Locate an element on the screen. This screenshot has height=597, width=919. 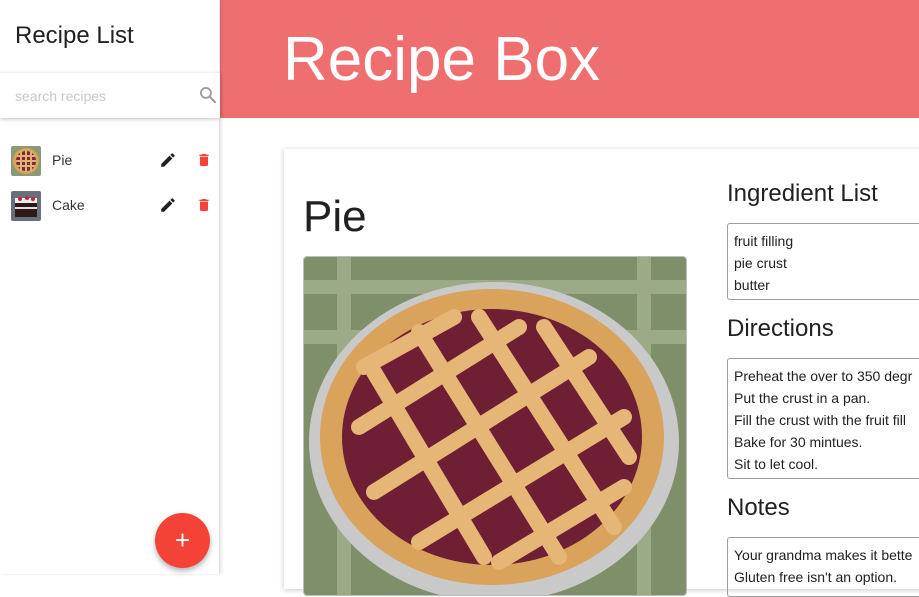
direction-line: Fill the crust with the fruit fill is located at coordinates (820, 420).